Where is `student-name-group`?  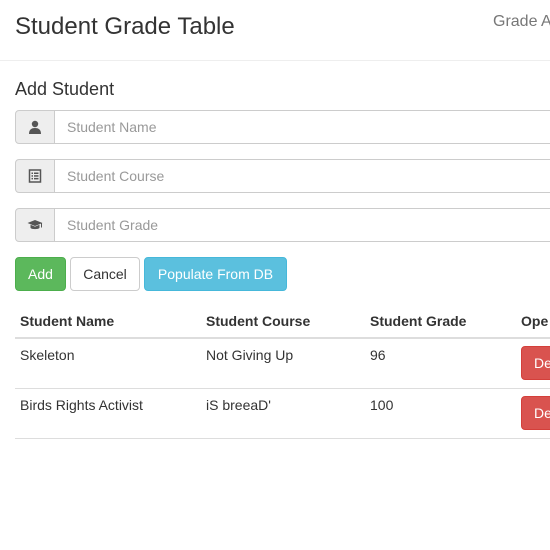 student-name-group is located at coordinates (282, 127).